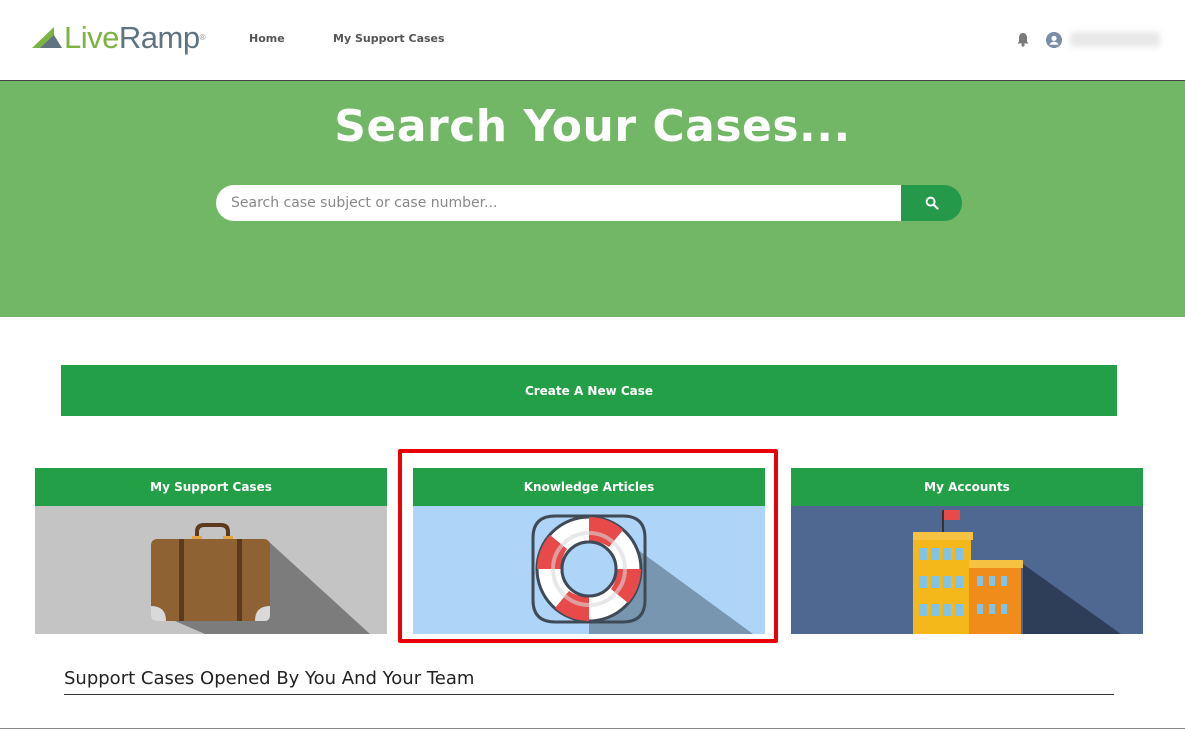 Image resolution: width=1185 pixels, height=730 pixels. Describe the element at coordinates (267, 38) in the screenshot. I see `nav-home: Home` at that location.